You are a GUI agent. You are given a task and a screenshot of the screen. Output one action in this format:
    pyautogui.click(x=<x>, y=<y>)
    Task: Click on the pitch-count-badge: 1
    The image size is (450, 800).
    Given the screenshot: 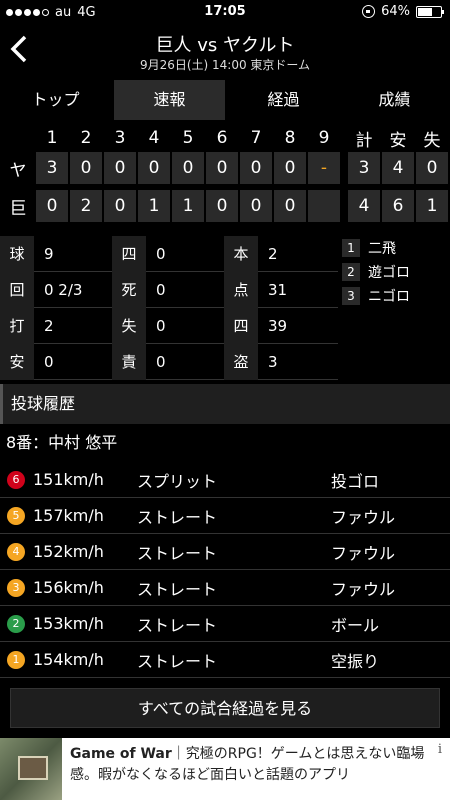 What is the action you would take?
    pyautogui.click(x=16, y=659)
    